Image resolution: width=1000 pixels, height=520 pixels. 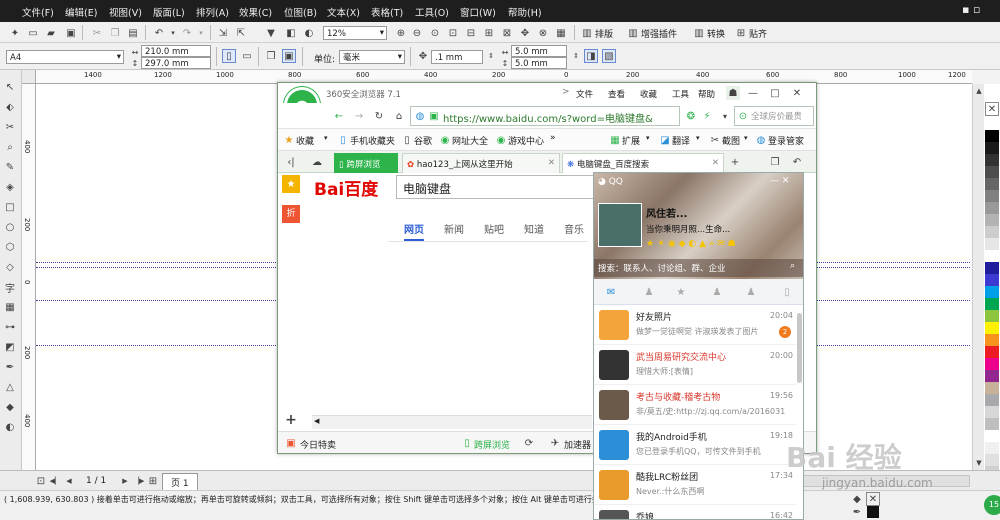 What do you see at coordinates (223, 33) in the screenshot?
I see `import-icon: ⇲` at bounding box center [223, 33].